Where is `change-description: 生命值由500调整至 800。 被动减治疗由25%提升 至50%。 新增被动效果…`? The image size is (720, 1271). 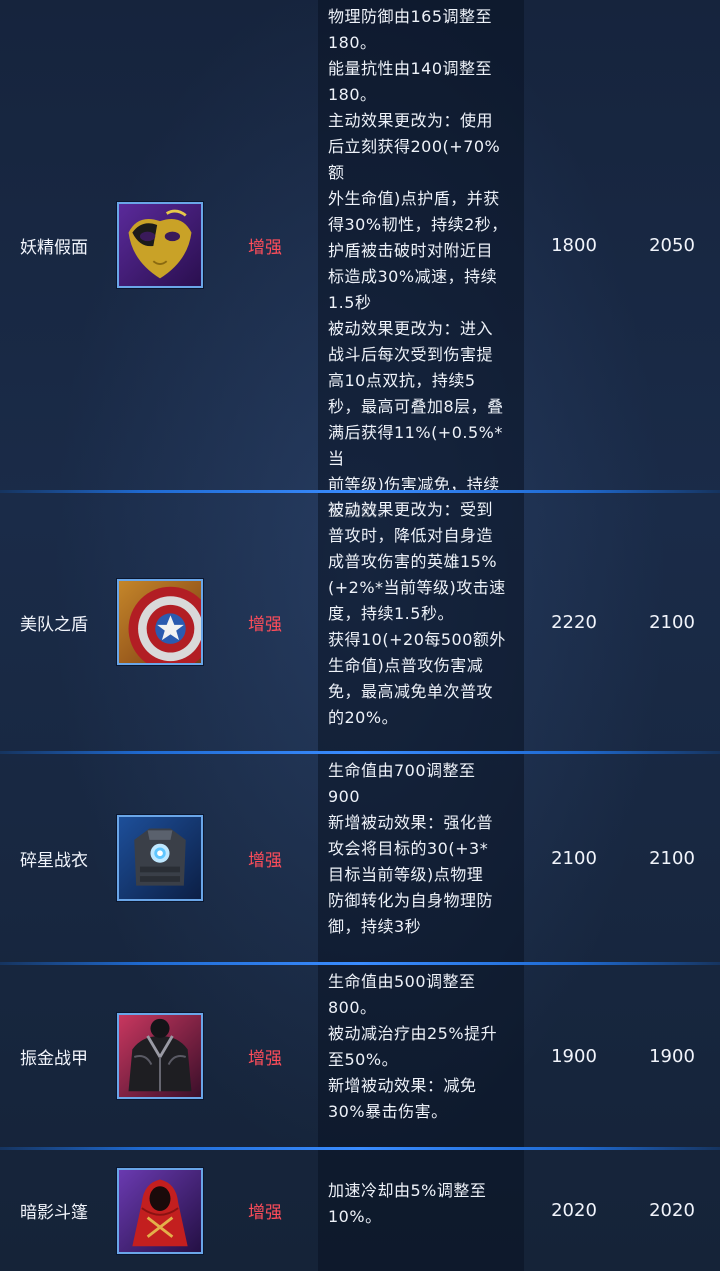
change-description: 生命值由500调整至 800。 被动减治疗由25%提升 至50%。 新增被动效果… is located at coordinates (413, 1046).